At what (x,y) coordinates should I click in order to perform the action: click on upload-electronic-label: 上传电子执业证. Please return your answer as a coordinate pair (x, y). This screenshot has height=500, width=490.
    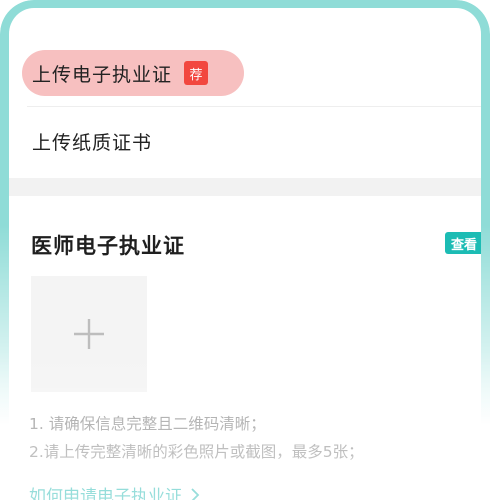
    Looking at the image, I should click on (102, 74).